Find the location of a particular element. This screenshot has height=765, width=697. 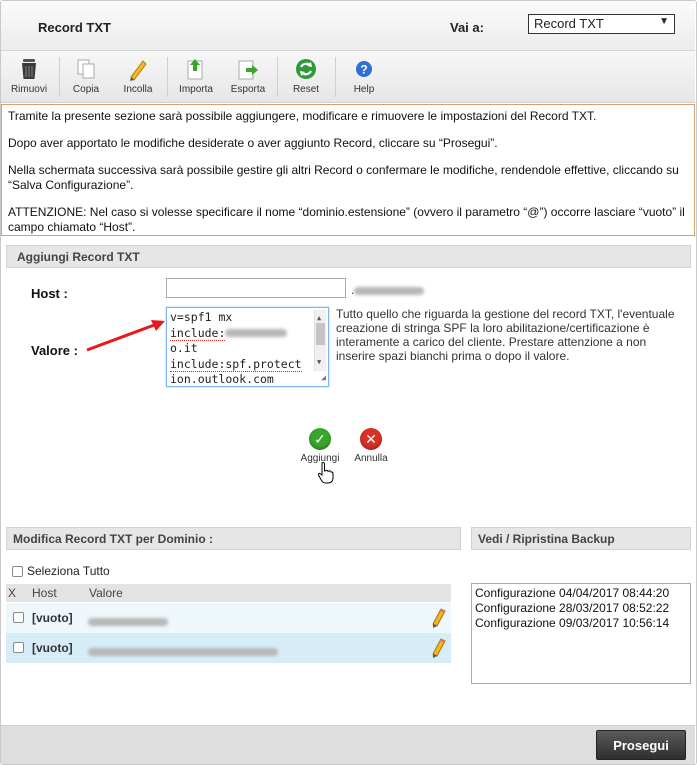

paste-button: Incolla is located at coordinates (138, 75).